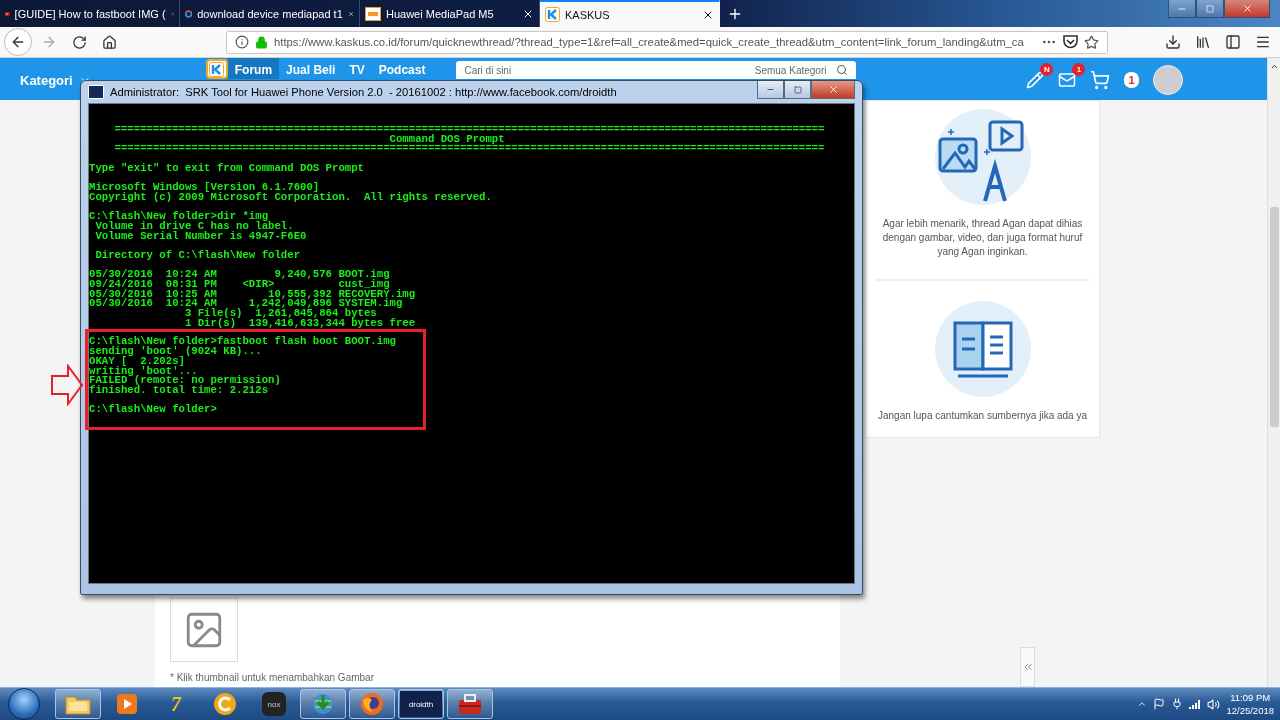  What do you see at coordinates (1047, 69) in the screenshot?
I see `notification-badge: N` at bounding box center [1047, 69].